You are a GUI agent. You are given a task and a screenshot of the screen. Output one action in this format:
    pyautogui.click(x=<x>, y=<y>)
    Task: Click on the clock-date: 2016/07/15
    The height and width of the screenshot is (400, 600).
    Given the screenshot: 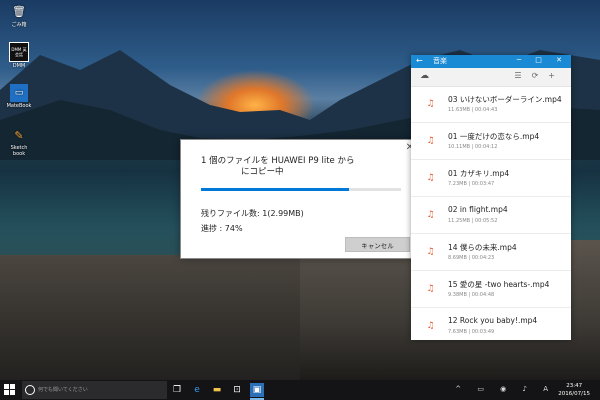 What is the action you would take?
    pyautogui.click(x=574, y=394)
    